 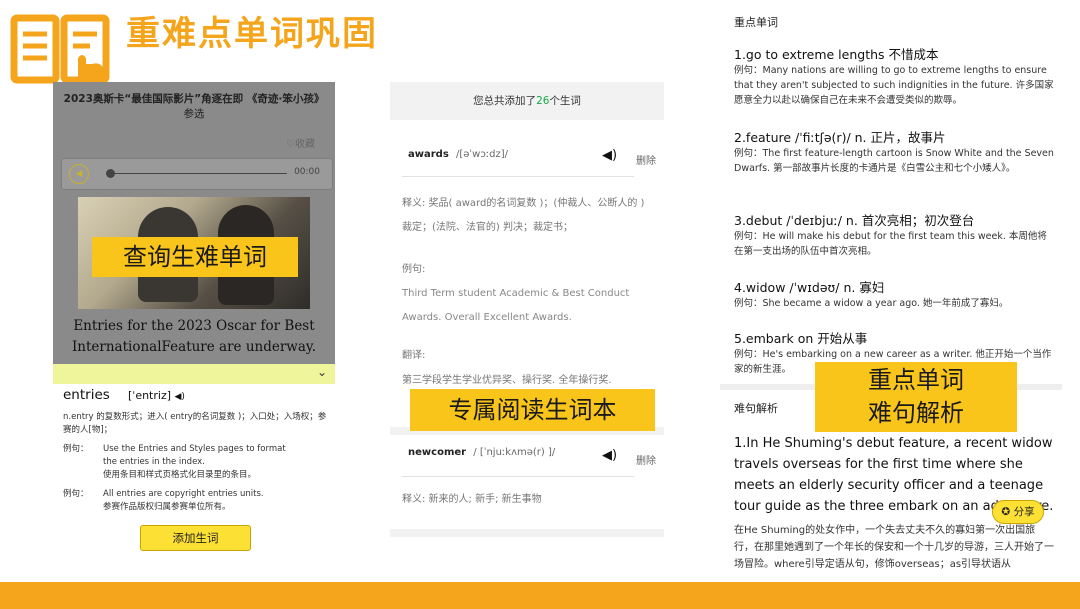 What do you see at coordinates (540, 595) in the screenshot?
I see `bottom-accent-bar` at bounding box center [540, 595].